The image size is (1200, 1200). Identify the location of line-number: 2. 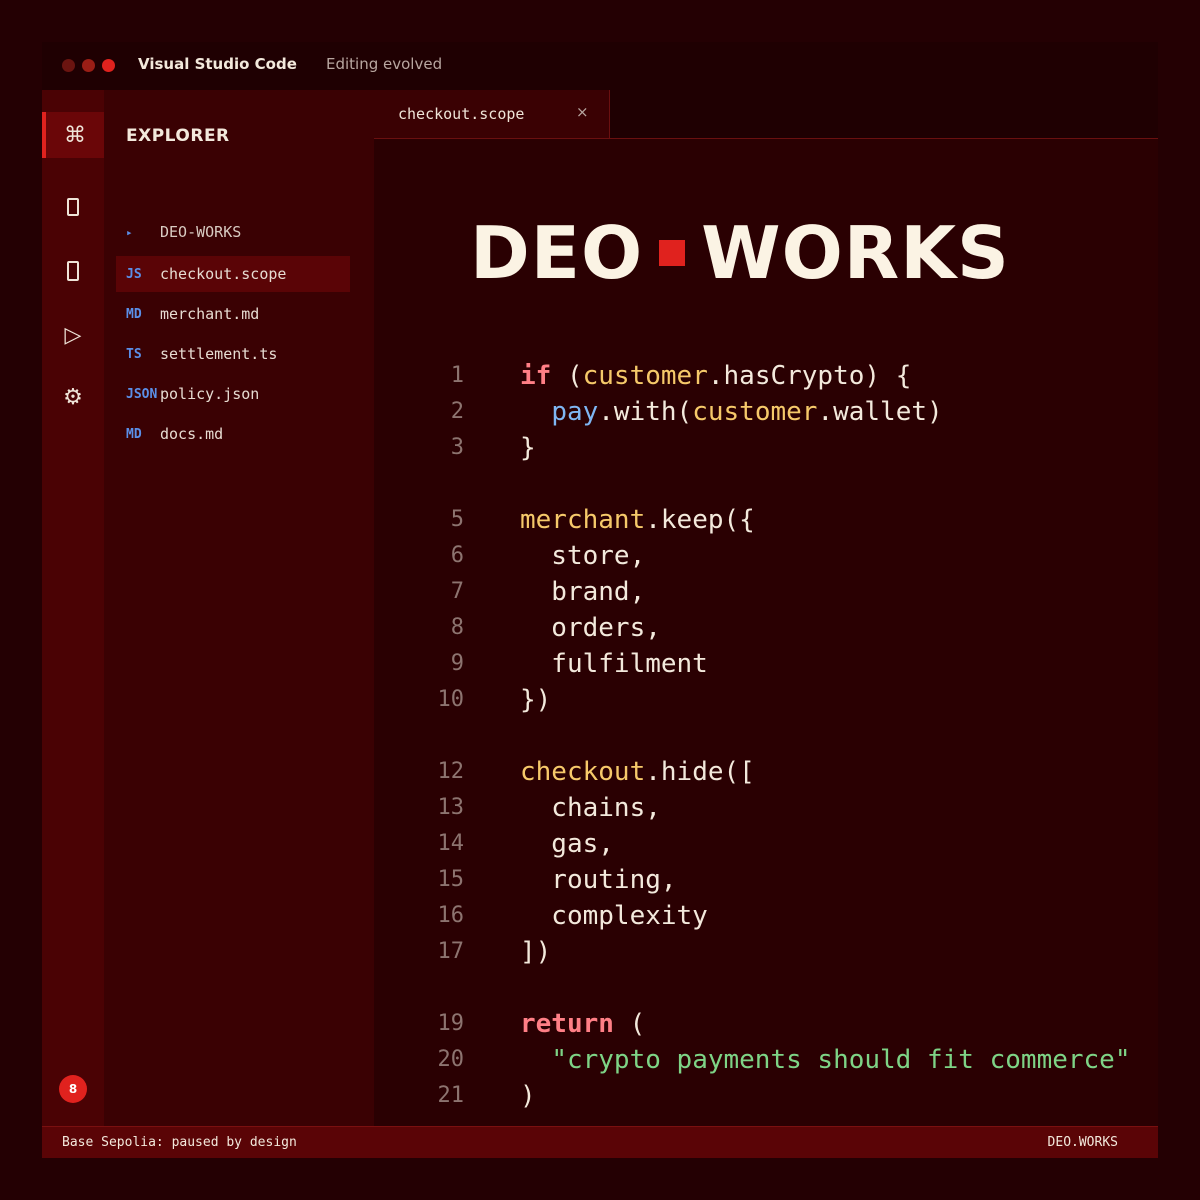
(457, 411).